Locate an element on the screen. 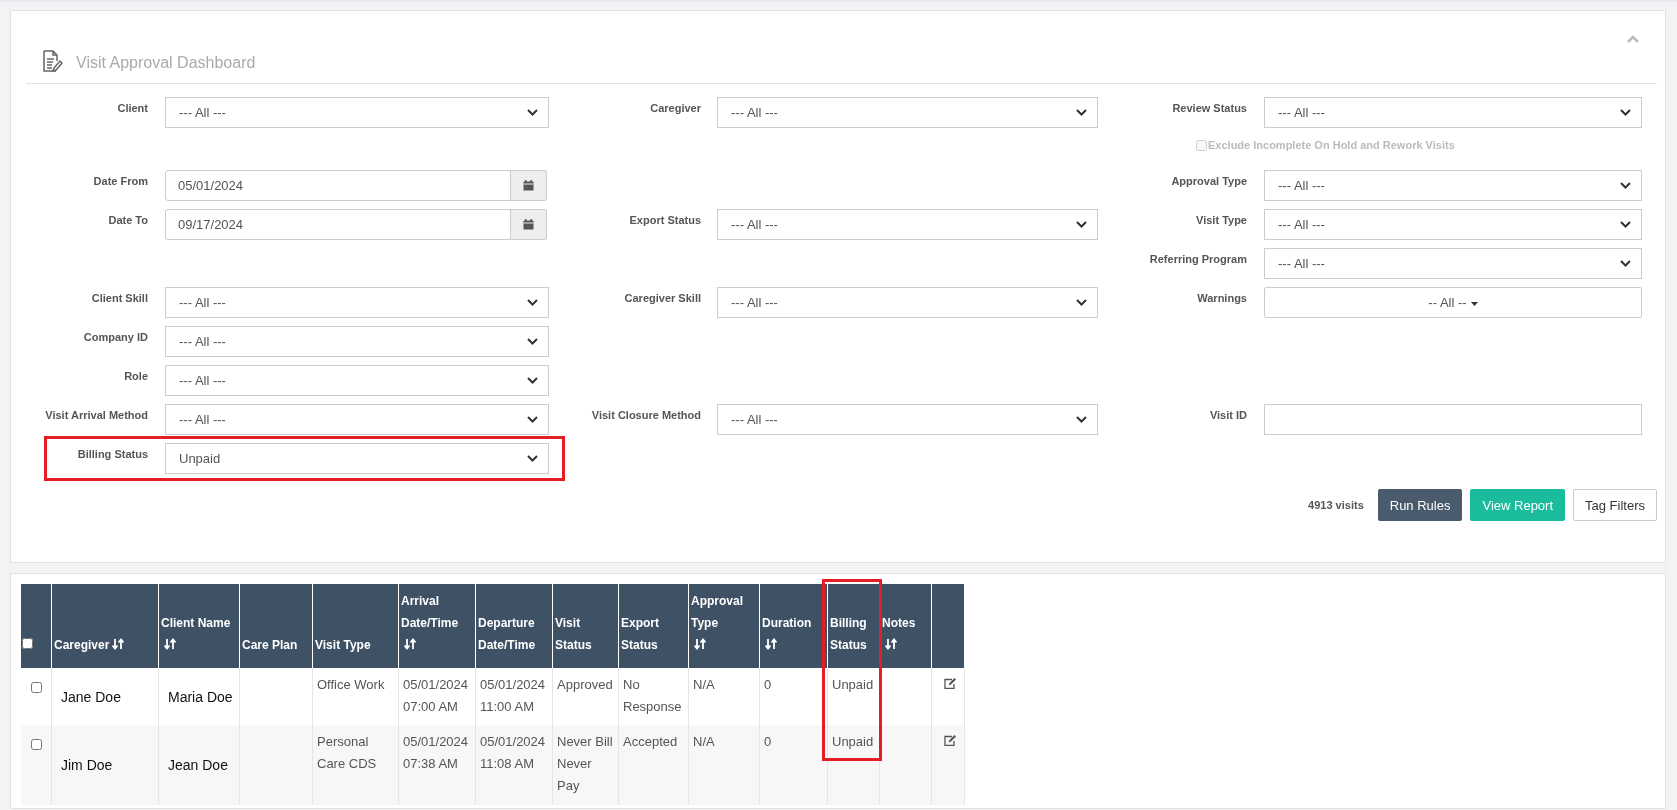  field-label: Billing Status is located at coordinates (112, 454).